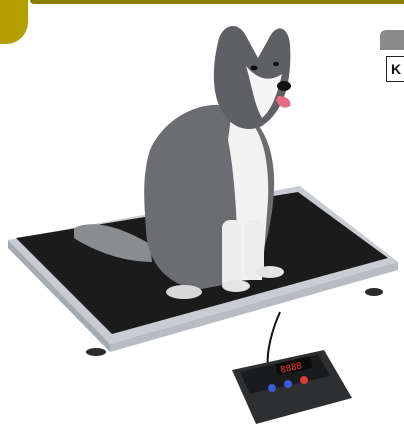  Describe the element at coordinates (232, 255) in the screenshot. I see `dog-front-leg` at that location.